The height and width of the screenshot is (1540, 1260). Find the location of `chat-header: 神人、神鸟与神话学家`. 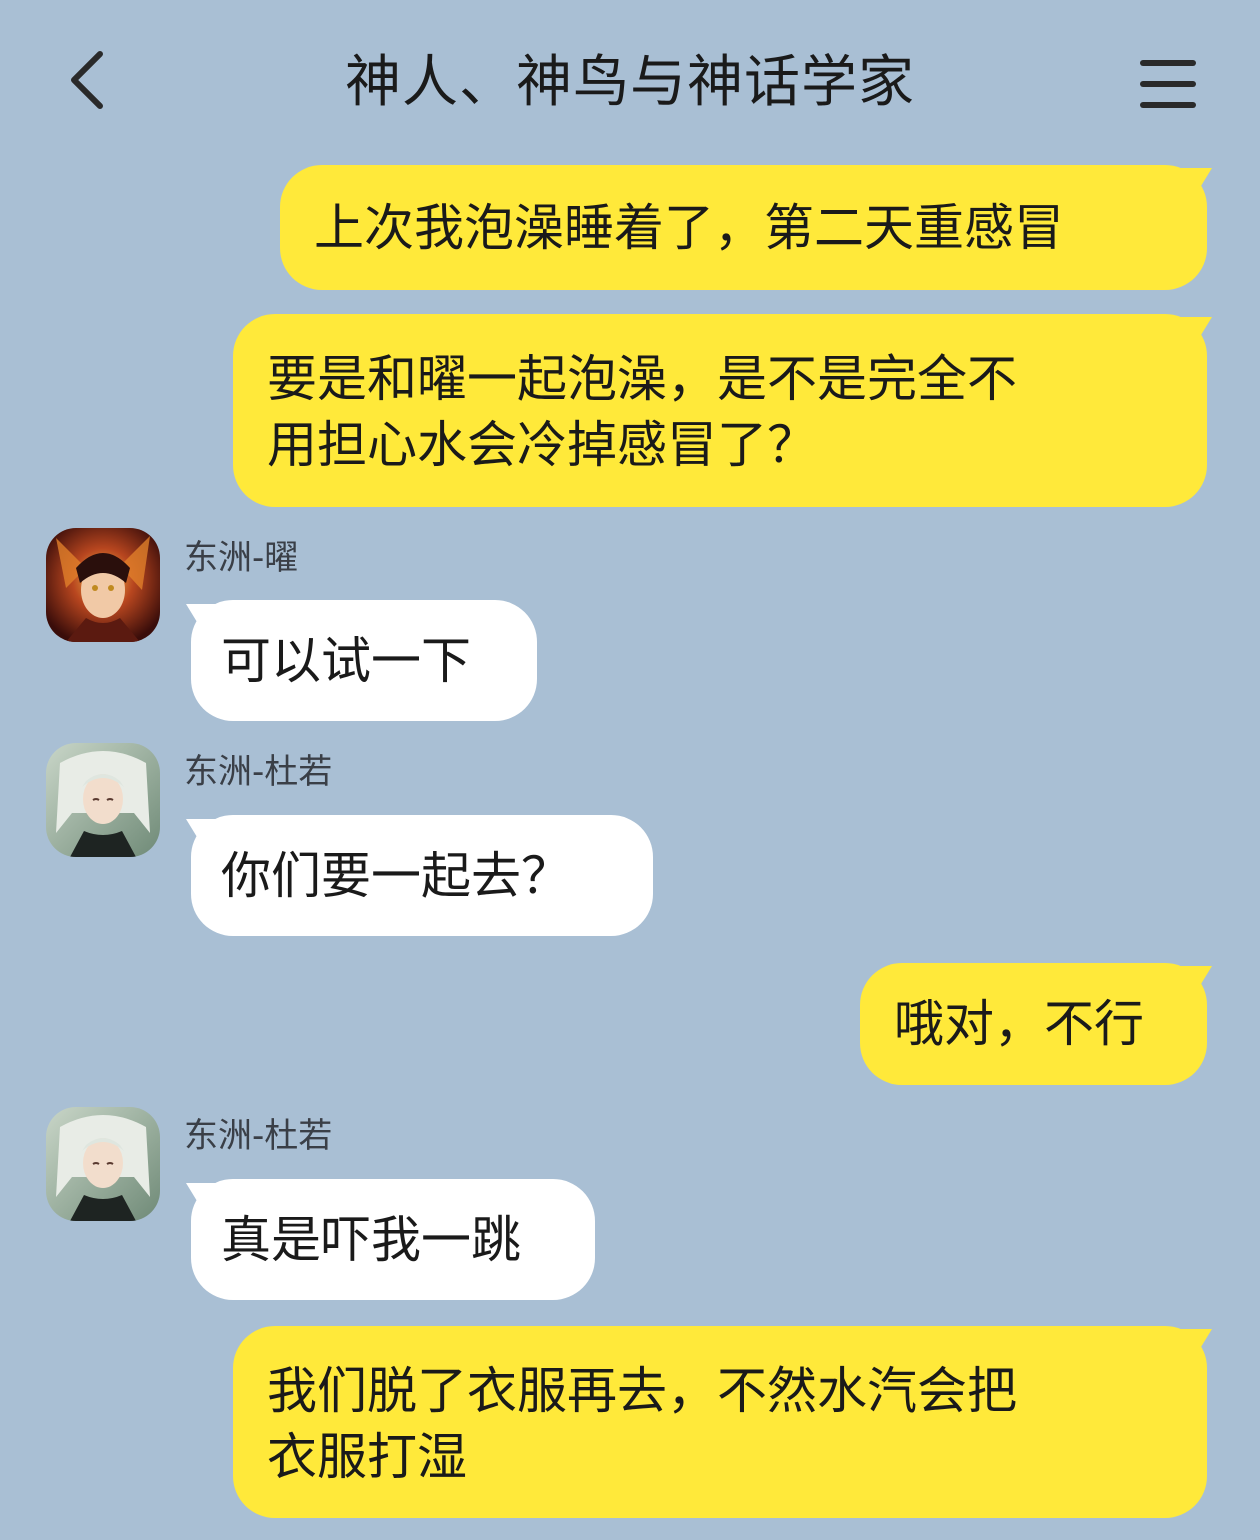

chat-header: 神人、神鸟与神话学家 is located at coordinates (630, 82).